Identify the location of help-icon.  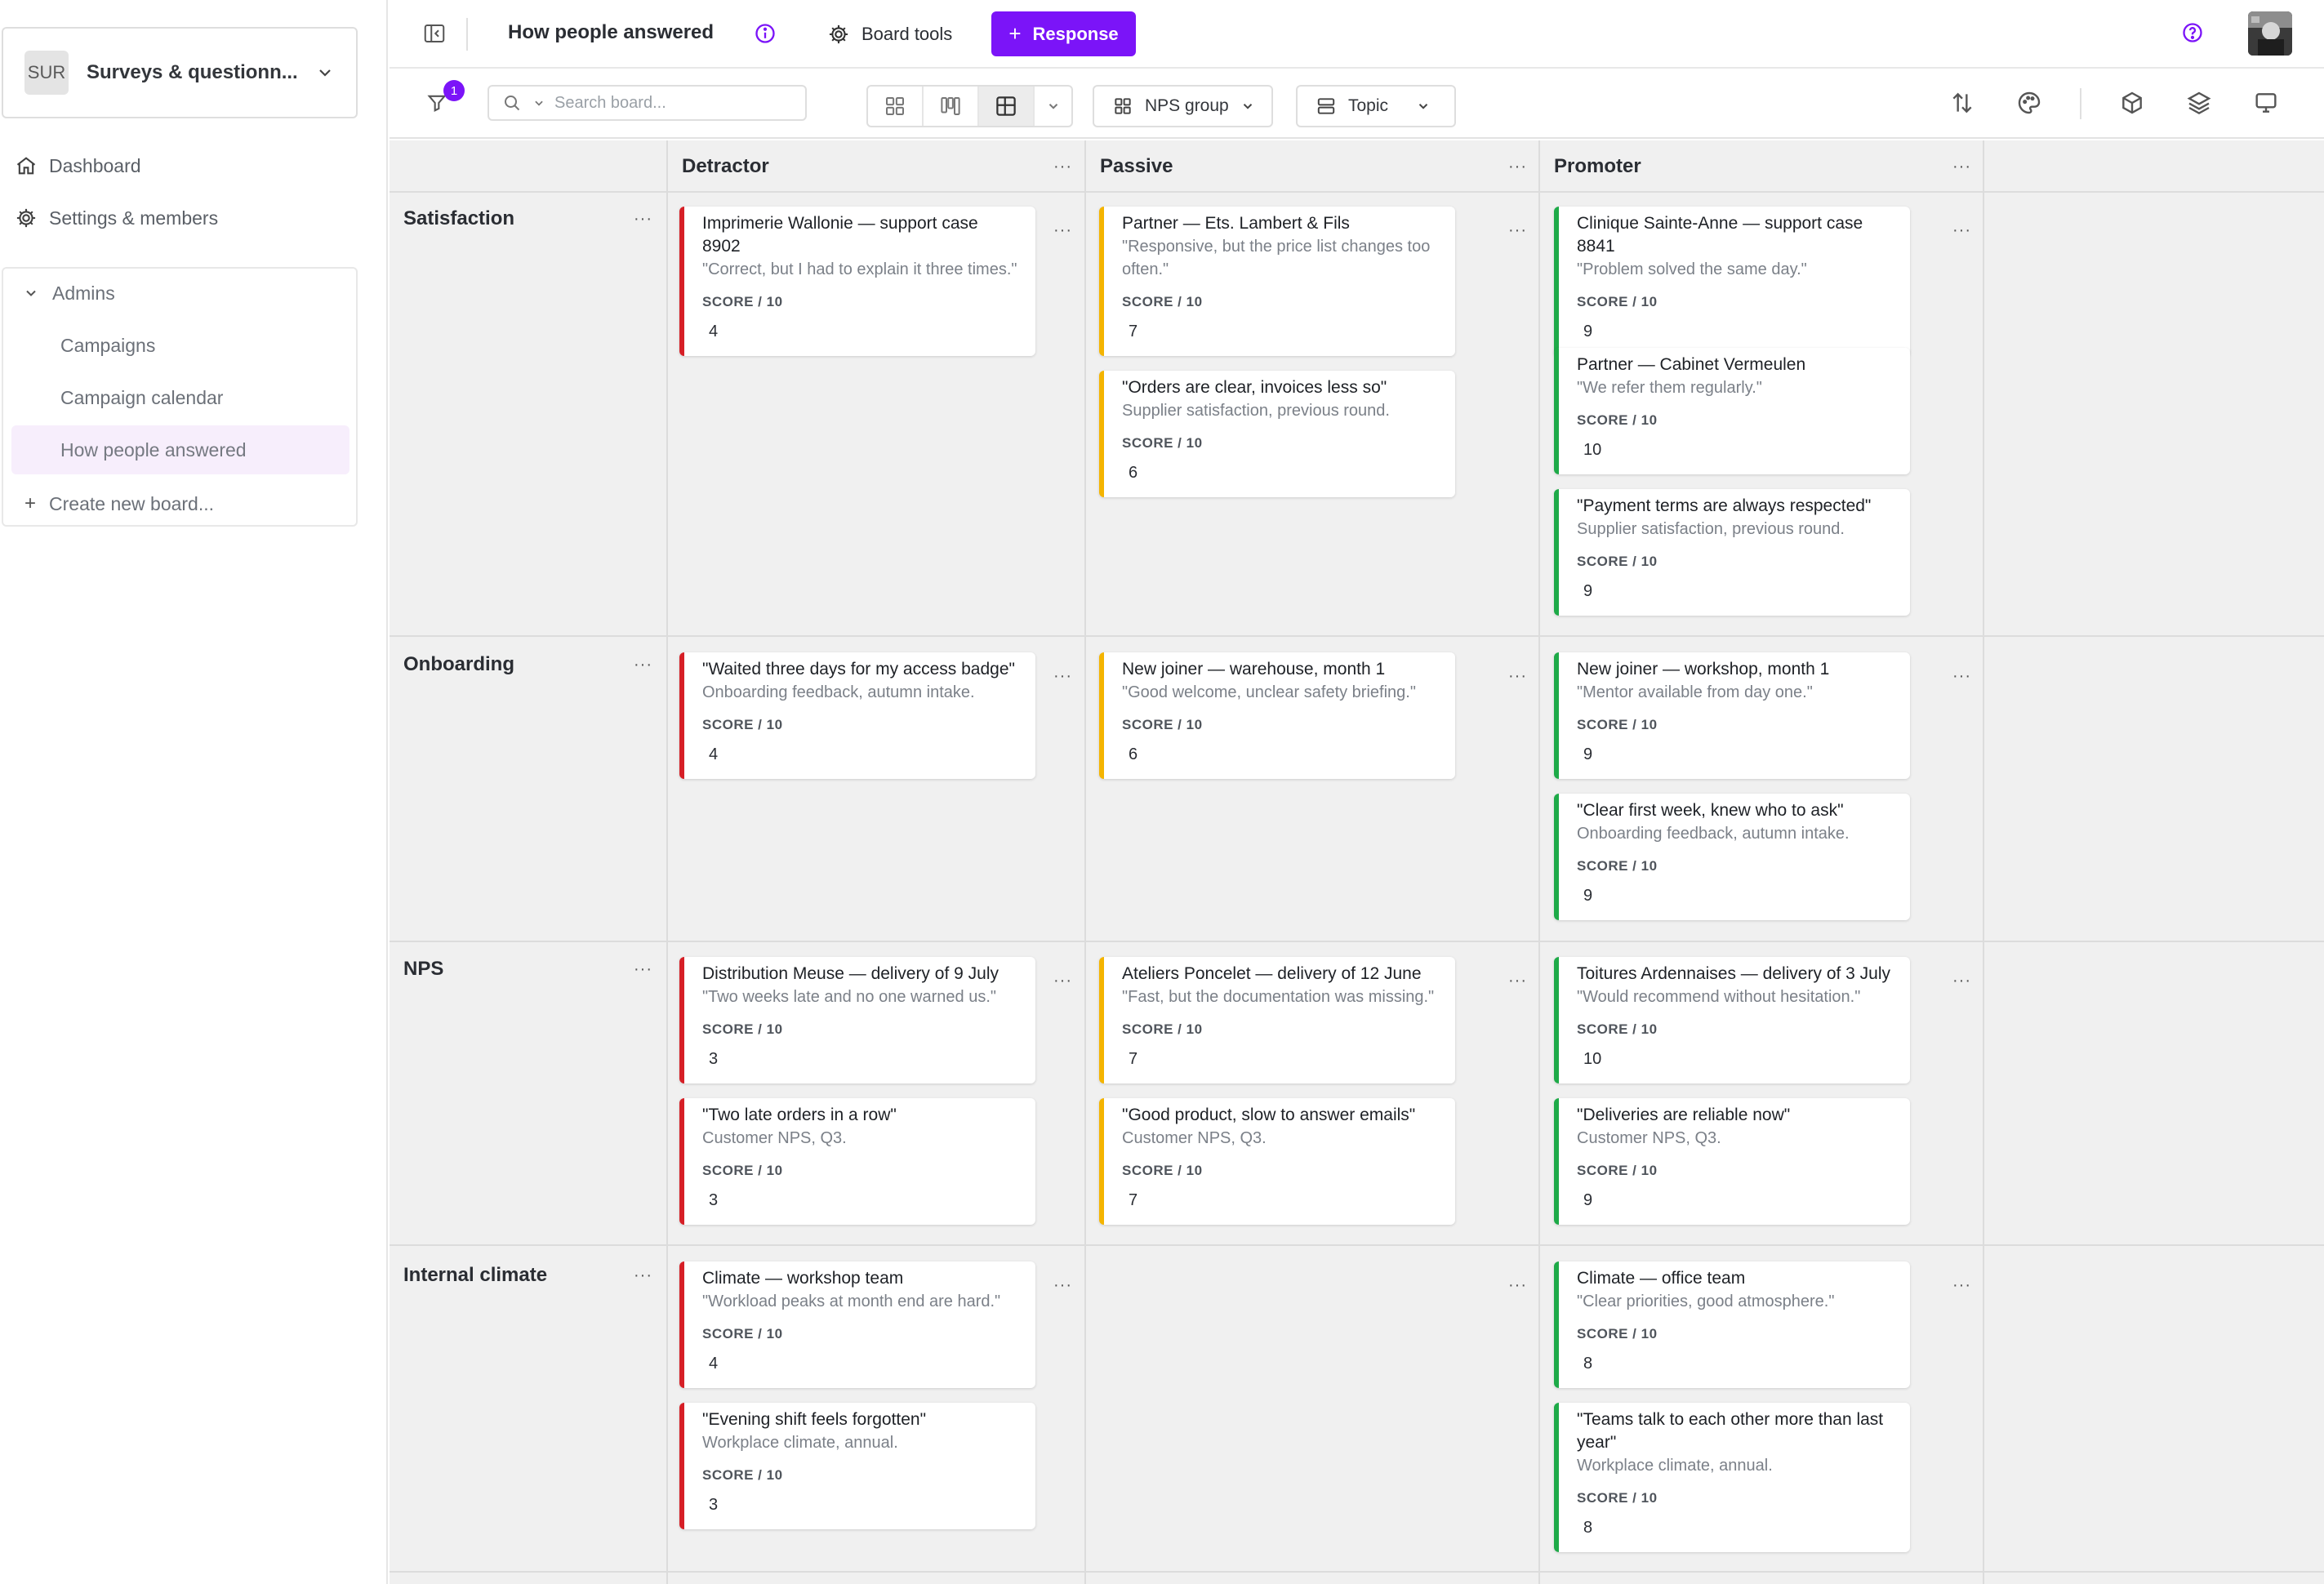
(2193, 33).